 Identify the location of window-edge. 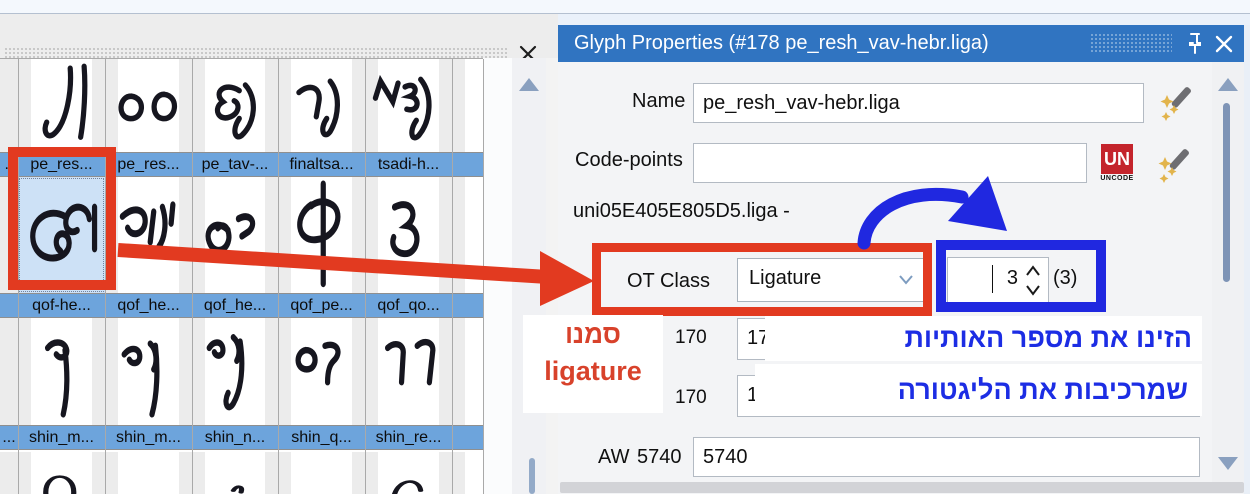
(1247, 259).